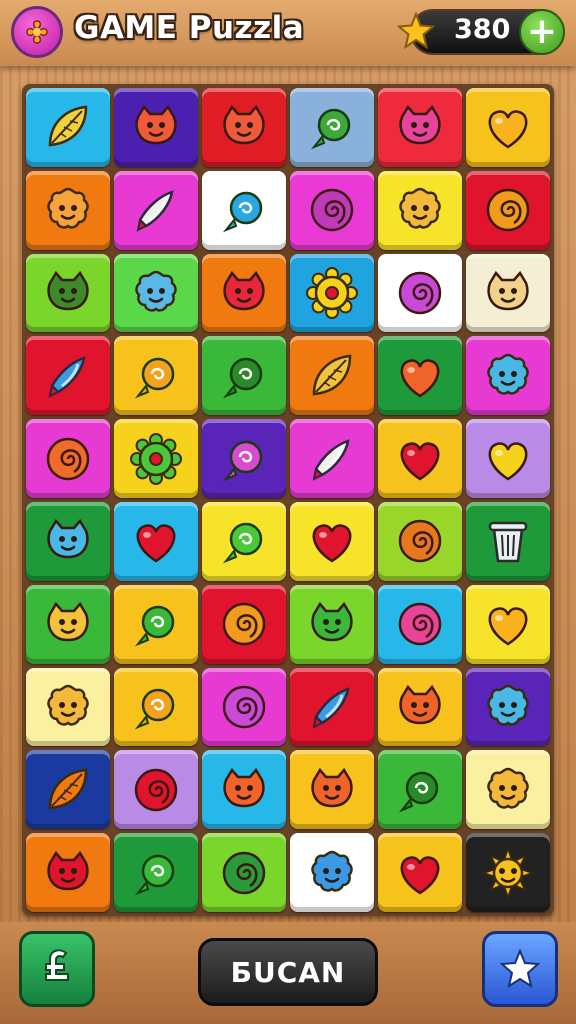  What do you see at coordinates (156, 210) in the screenshot?
I see `tile-r2-c2` at bounding box center [156, 210].